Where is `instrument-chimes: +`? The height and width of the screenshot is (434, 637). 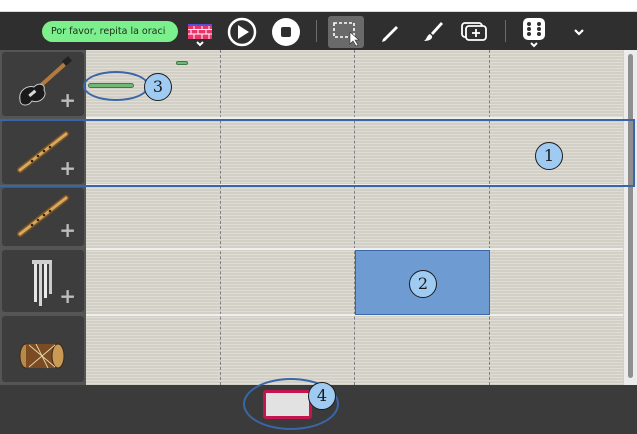 instrument-chimes: + is located at coordinates (43, 281).